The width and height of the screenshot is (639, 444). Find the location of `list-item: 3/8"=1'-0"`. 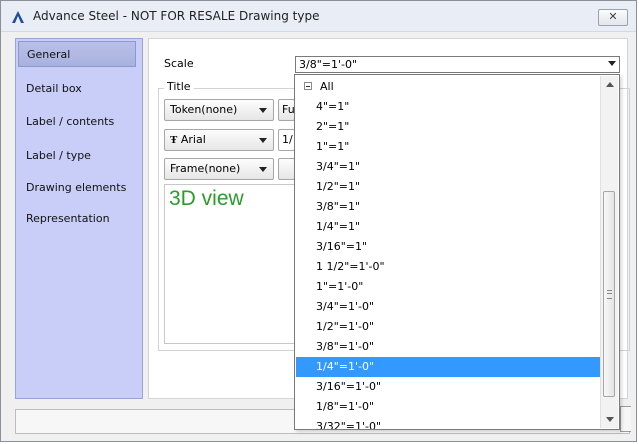

list-item: 3/8"=1'-0" is located at coordinates (448, 347).